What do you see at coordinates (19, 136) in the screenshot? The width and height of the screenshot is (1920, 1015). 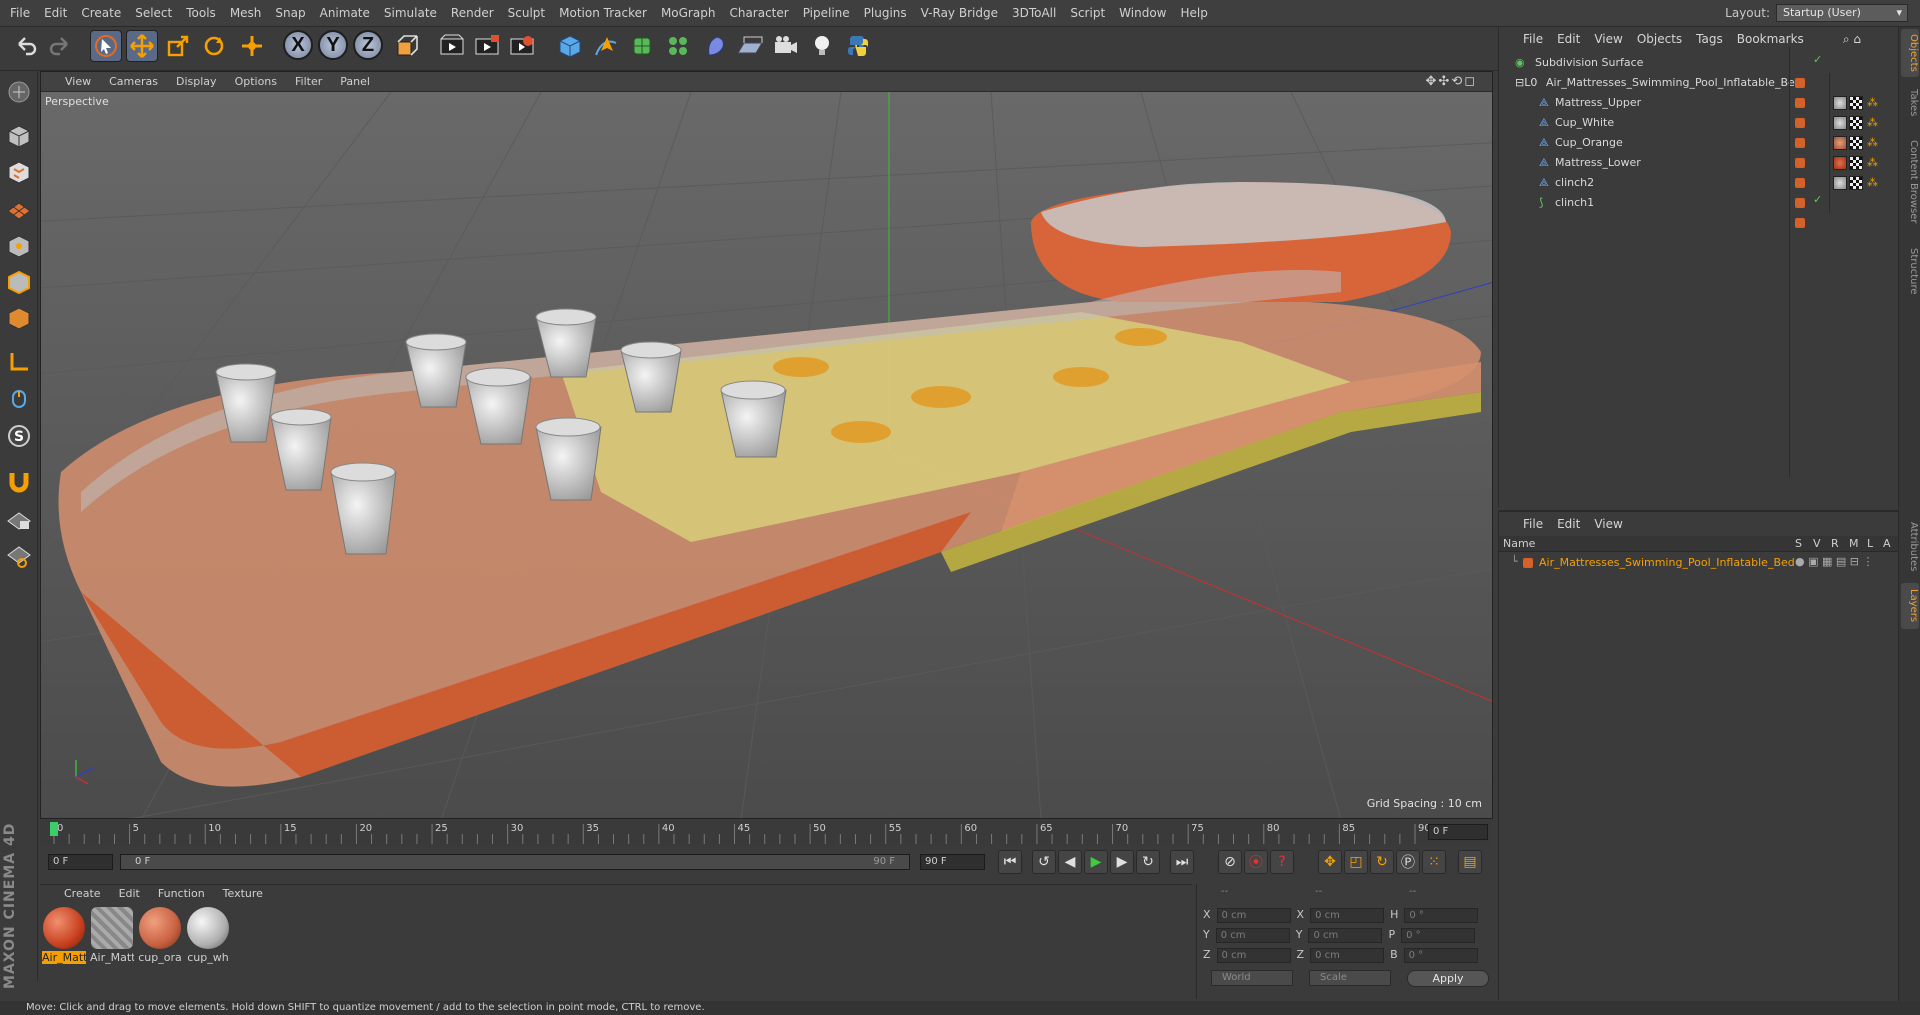 I see `model-mode-icon` at bounding box center [19, 136].